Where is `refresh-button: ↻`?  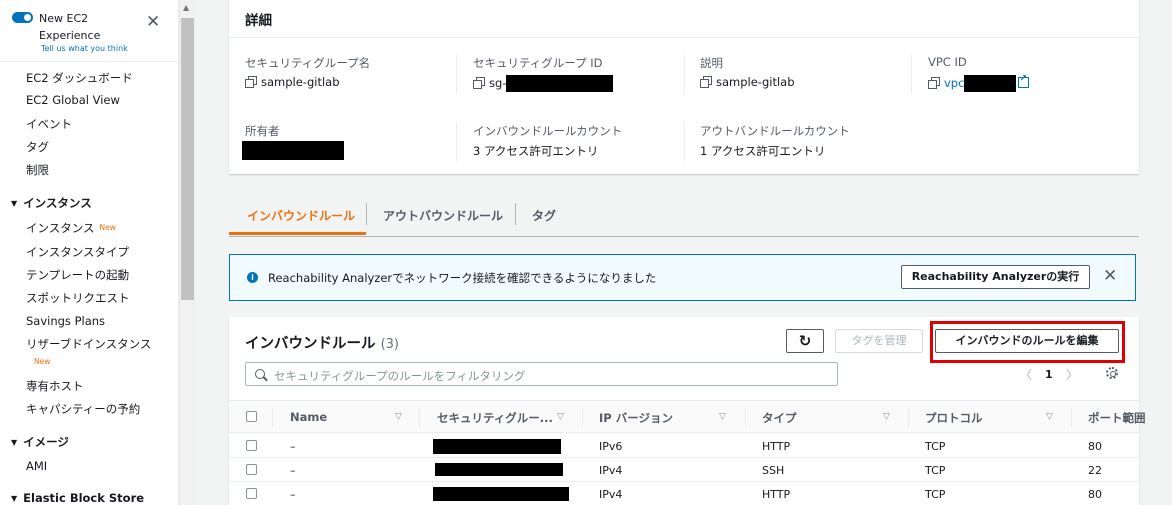 refresh-button: ↻ is located at coordinates (805, 341).